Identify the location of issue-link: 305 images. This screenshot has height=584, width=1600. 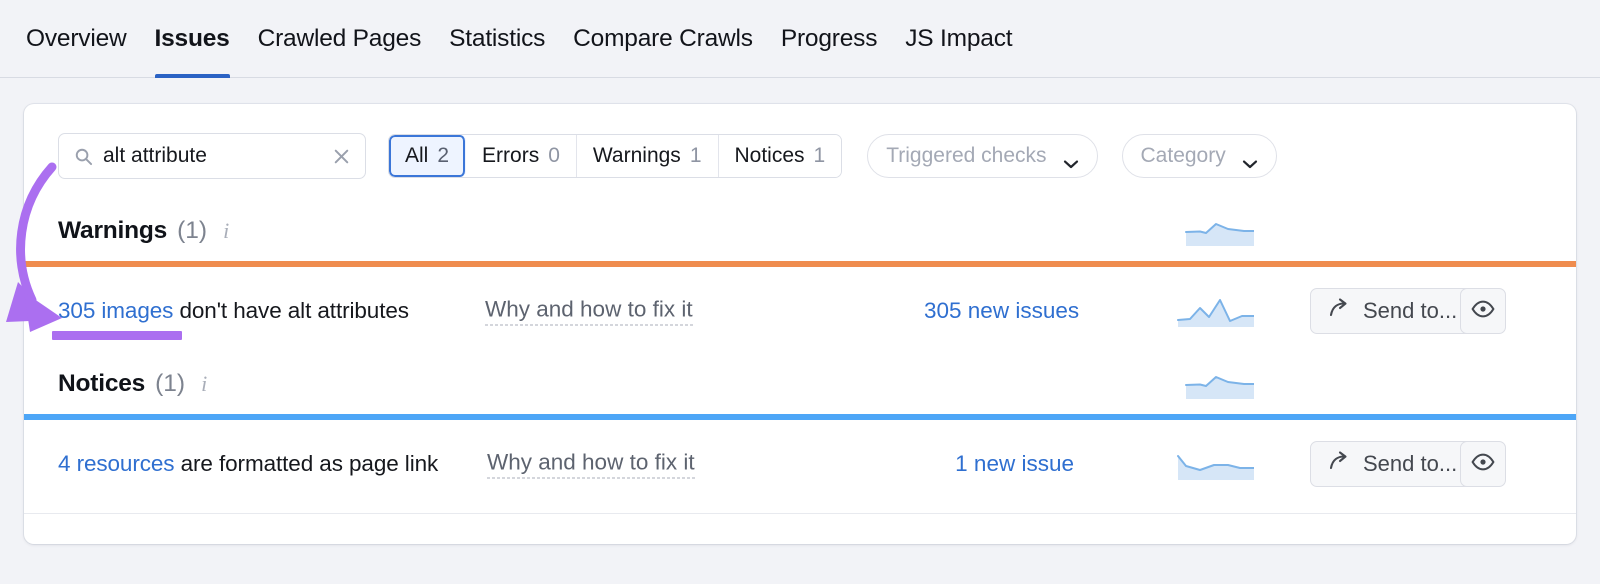
(115, 310).